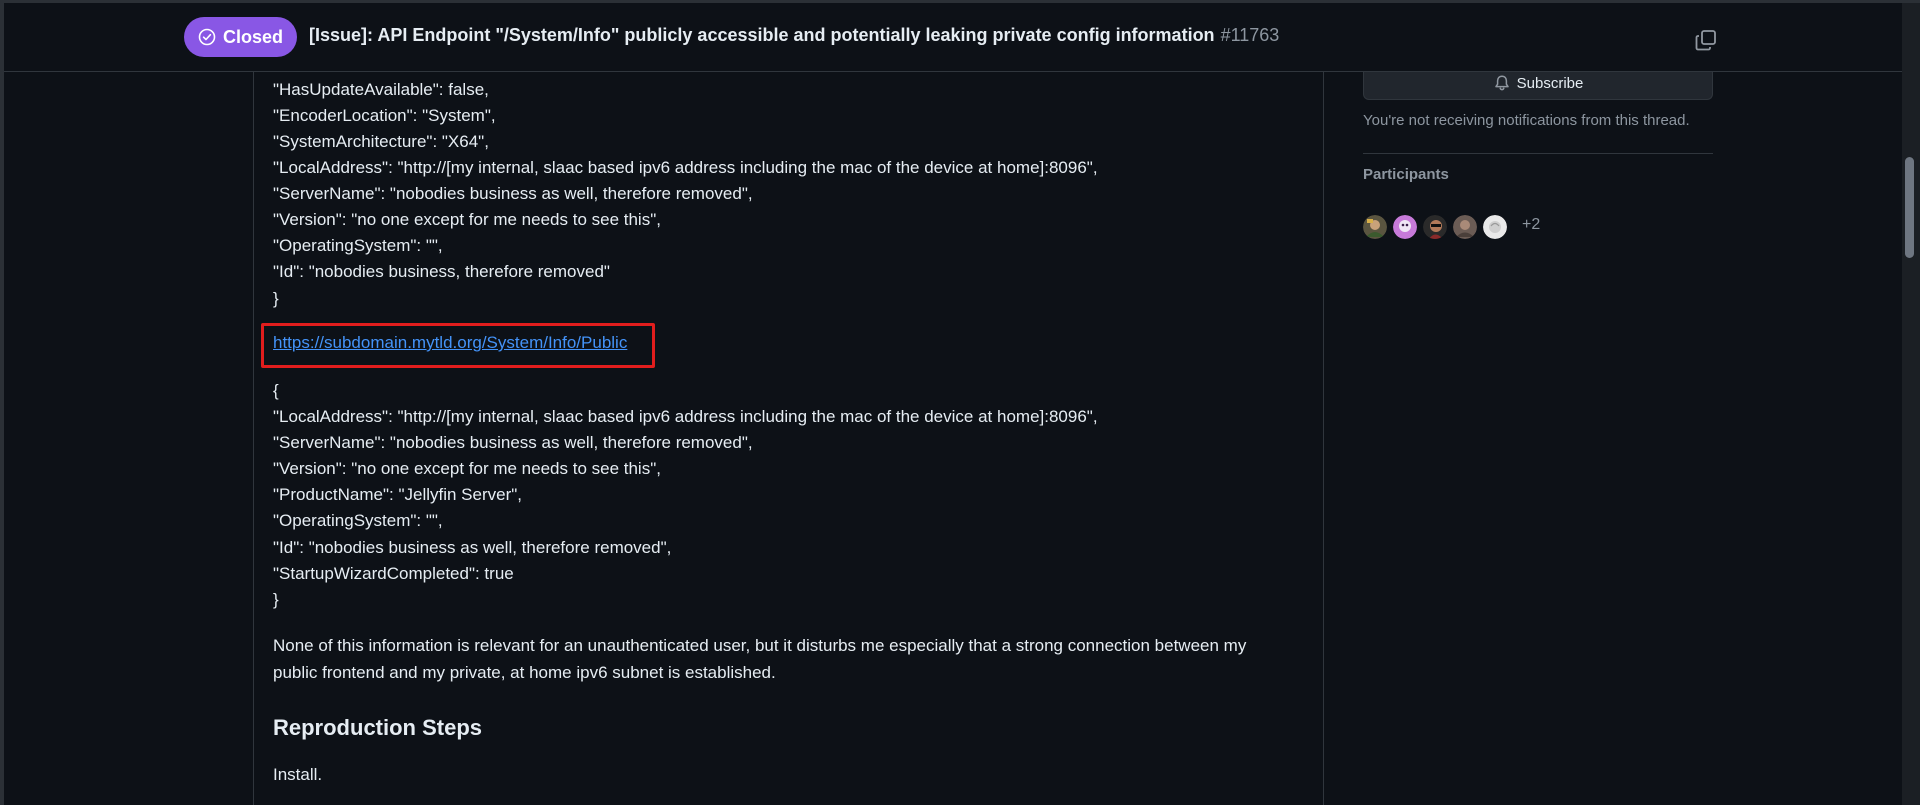 This screenshot has height=805, width=1920. Describe the element at coordinates (381, 89) in the screenshot. I see `json-line: "HasUpdateAvailable": false,` at that location.